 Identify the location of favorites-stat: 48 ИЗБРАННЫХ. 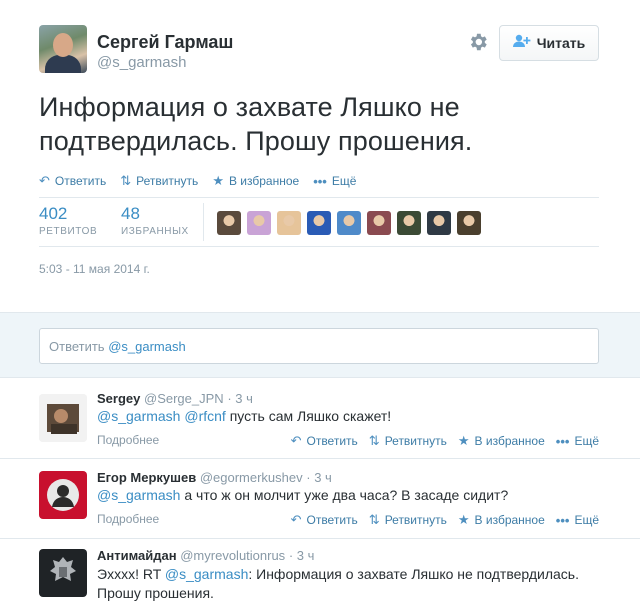
(155, 220).